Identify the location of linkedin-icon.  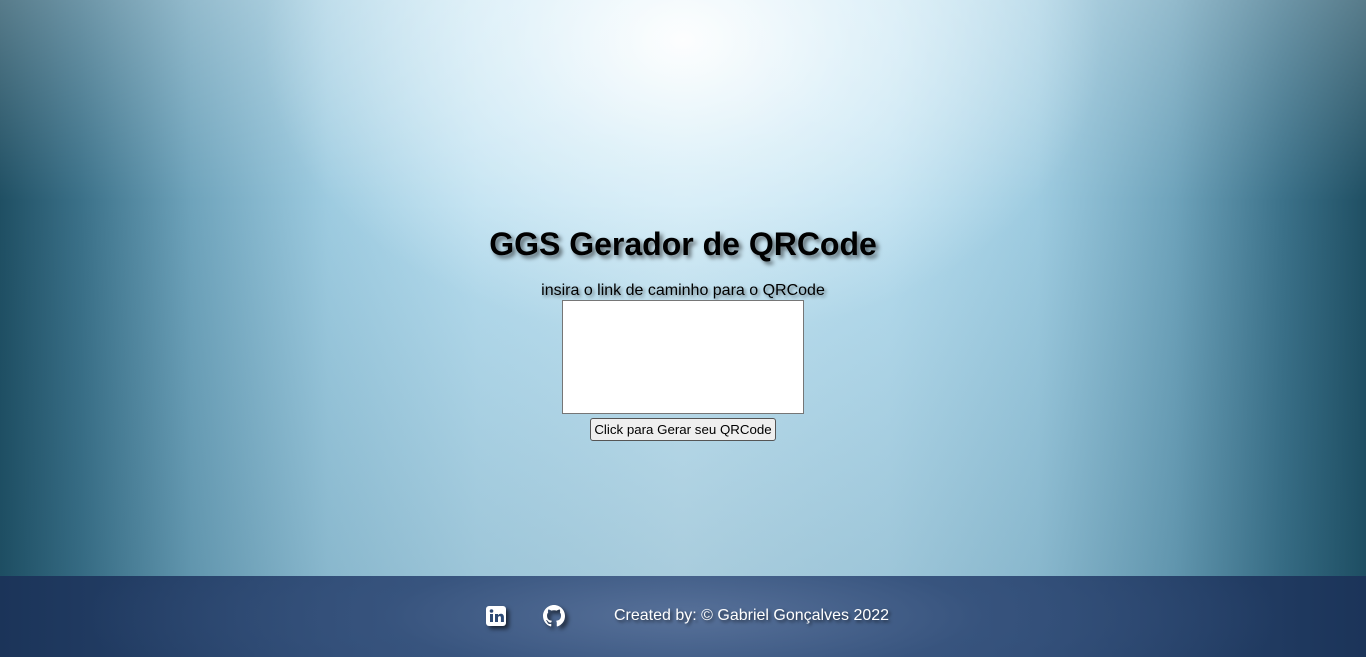
(496, 616).